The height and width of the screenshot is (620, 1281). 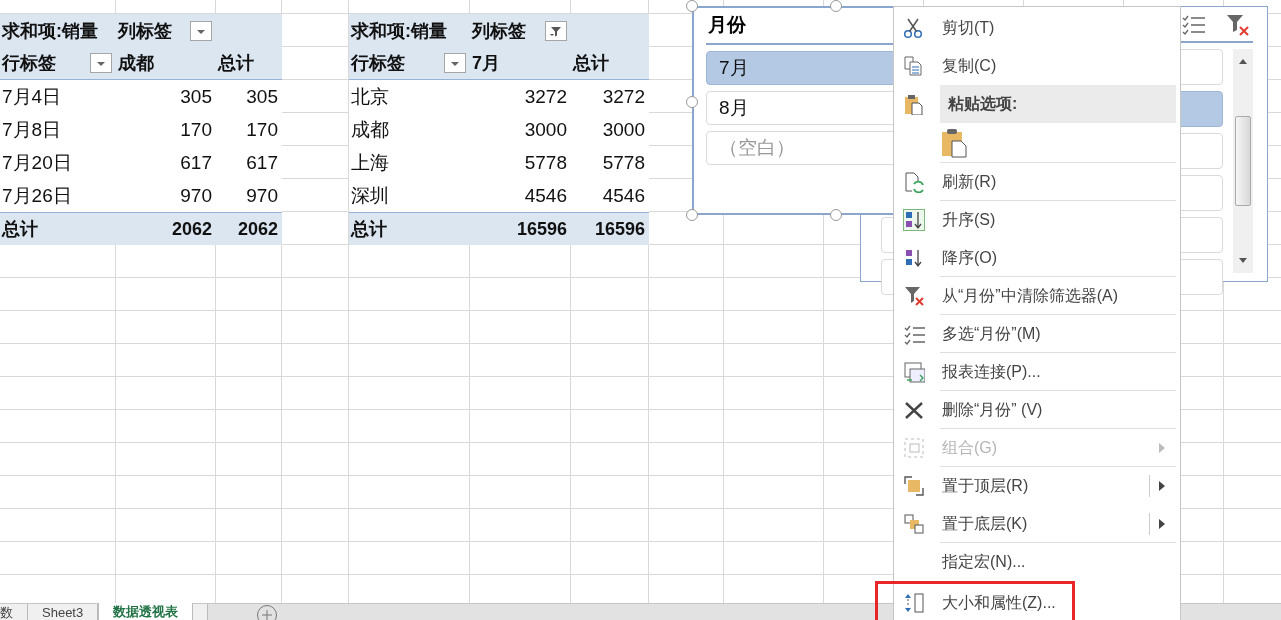 I want to click on table-cell: 7月20日, so click(x=58, y=162).